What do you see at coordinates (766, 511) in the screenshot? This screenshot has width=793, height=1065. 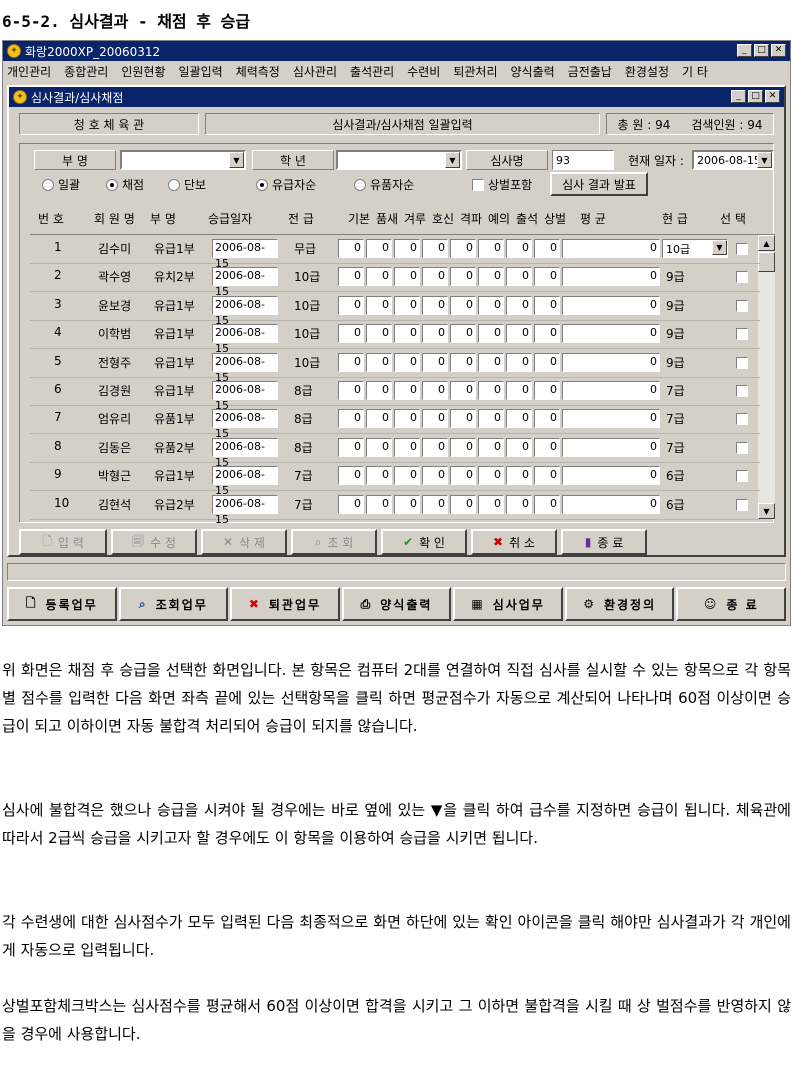 I see `scroll-down-icon: ▼` at bounding box center [766, 511].